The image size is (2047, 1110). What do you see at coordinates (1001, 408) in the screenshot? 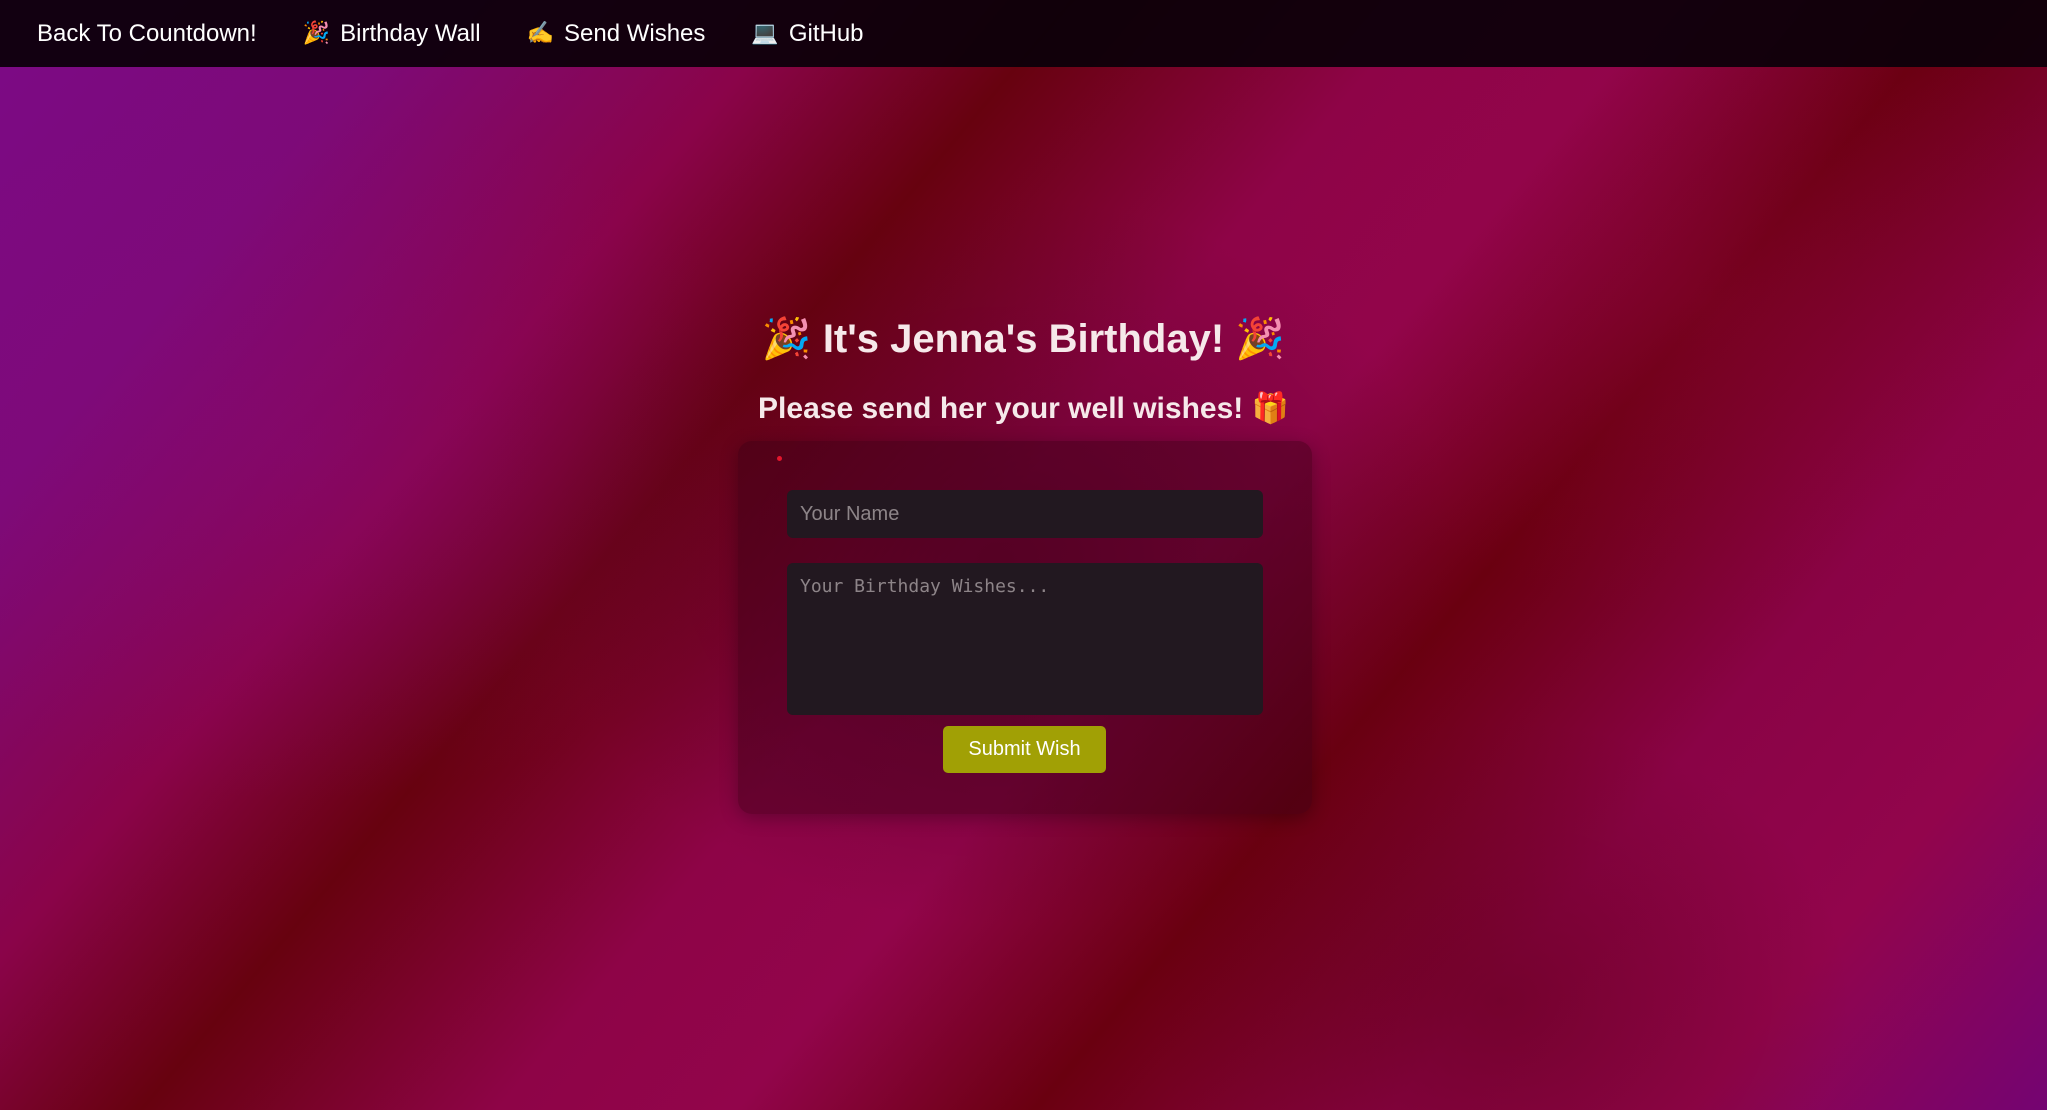
I see `page-subtitle-text: Please send her your well wishes!` at bounding box center [1001, 408].